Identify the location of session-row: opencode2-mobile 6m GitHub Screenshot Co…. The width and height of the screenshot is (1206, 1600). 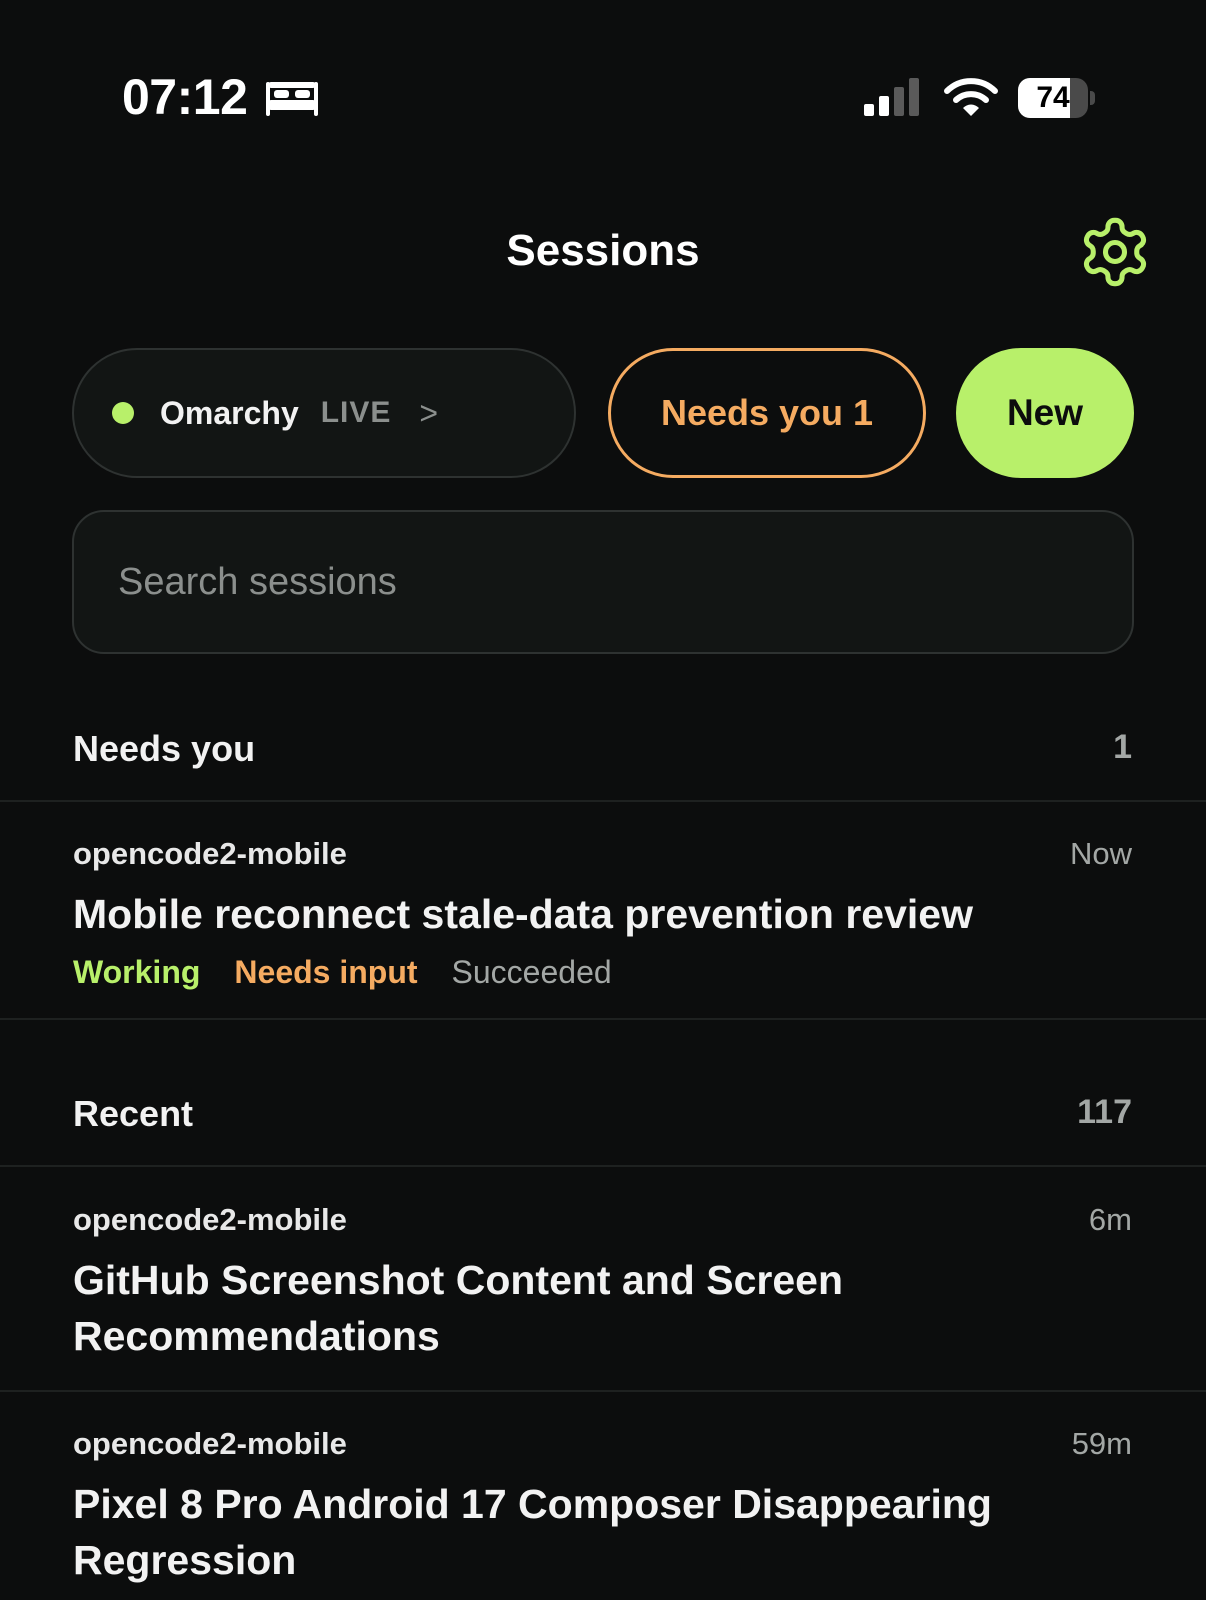
(603, 1291).